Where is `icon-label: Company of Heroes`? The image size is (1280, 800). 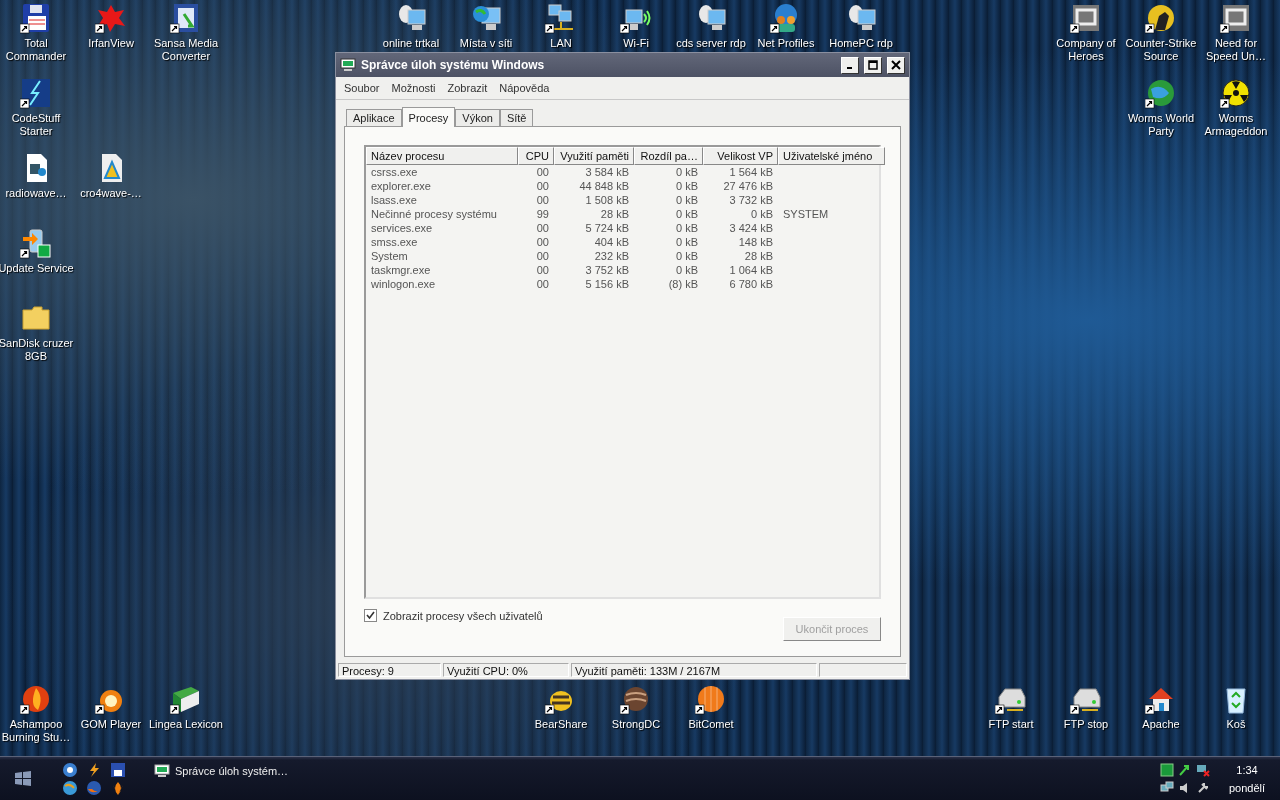 icon-label: Company of Heroes is located at coordinates (1086, 50).